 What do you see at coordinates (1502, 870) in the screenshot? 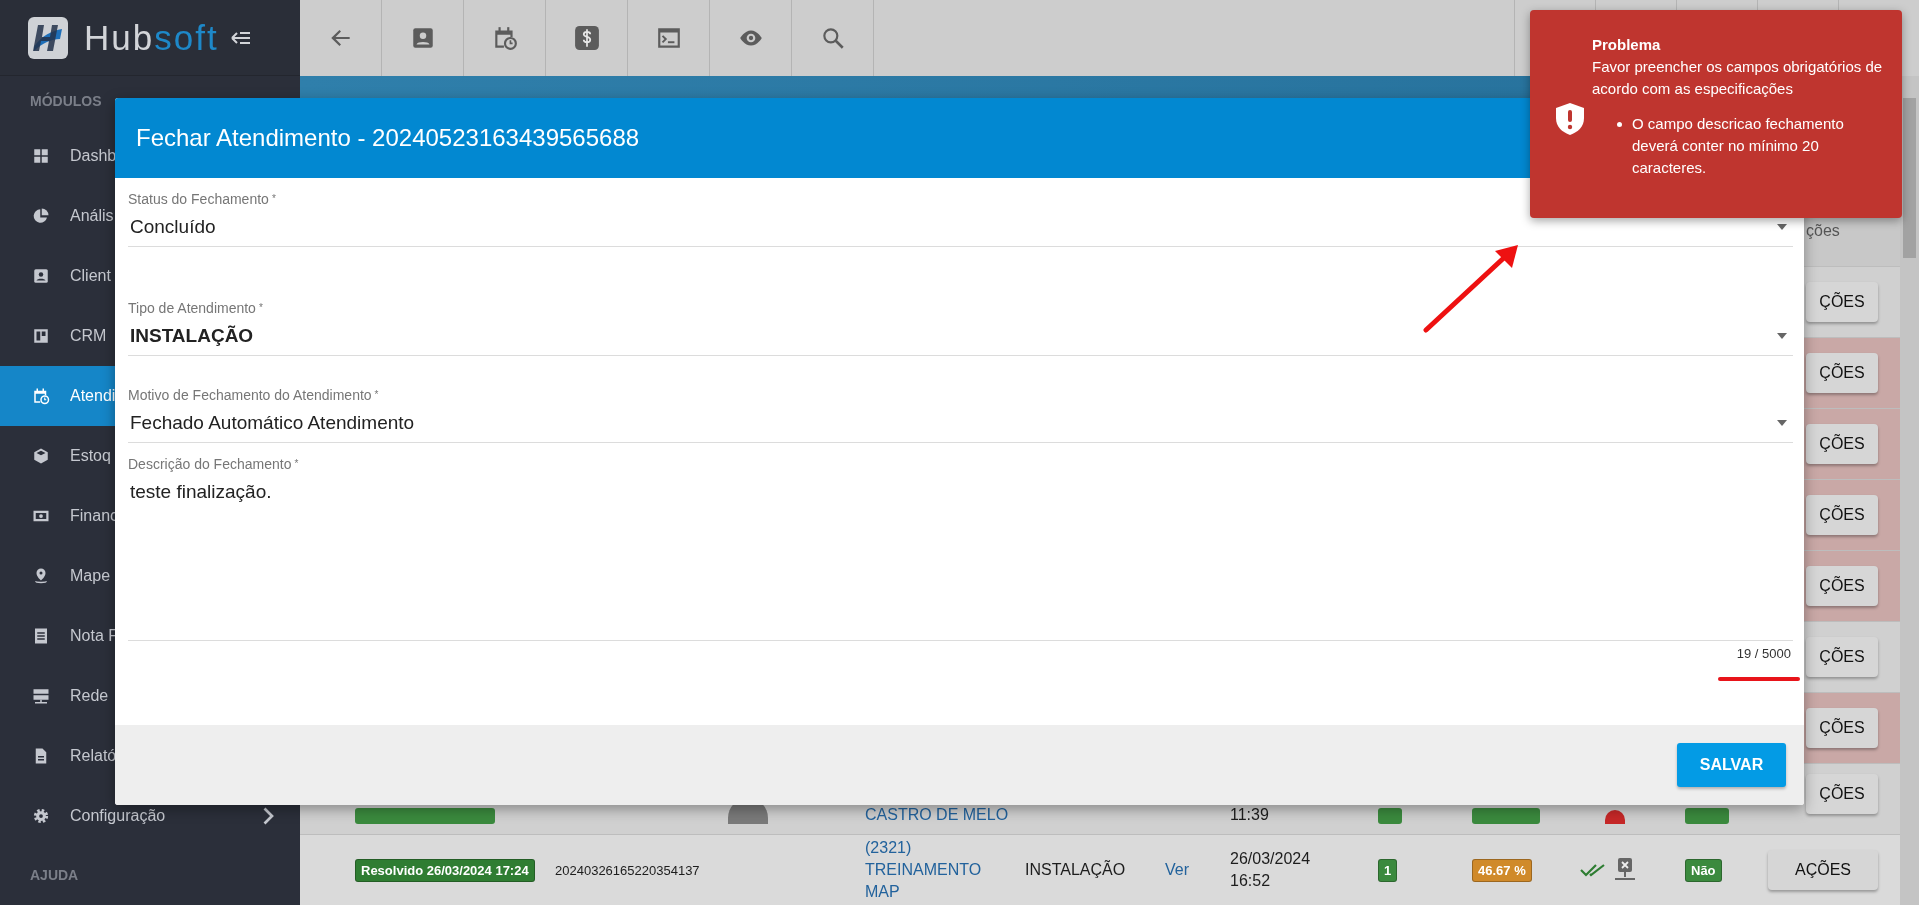
I see `percent-badge: 46.67 %` at bounding box center [1502, 870].